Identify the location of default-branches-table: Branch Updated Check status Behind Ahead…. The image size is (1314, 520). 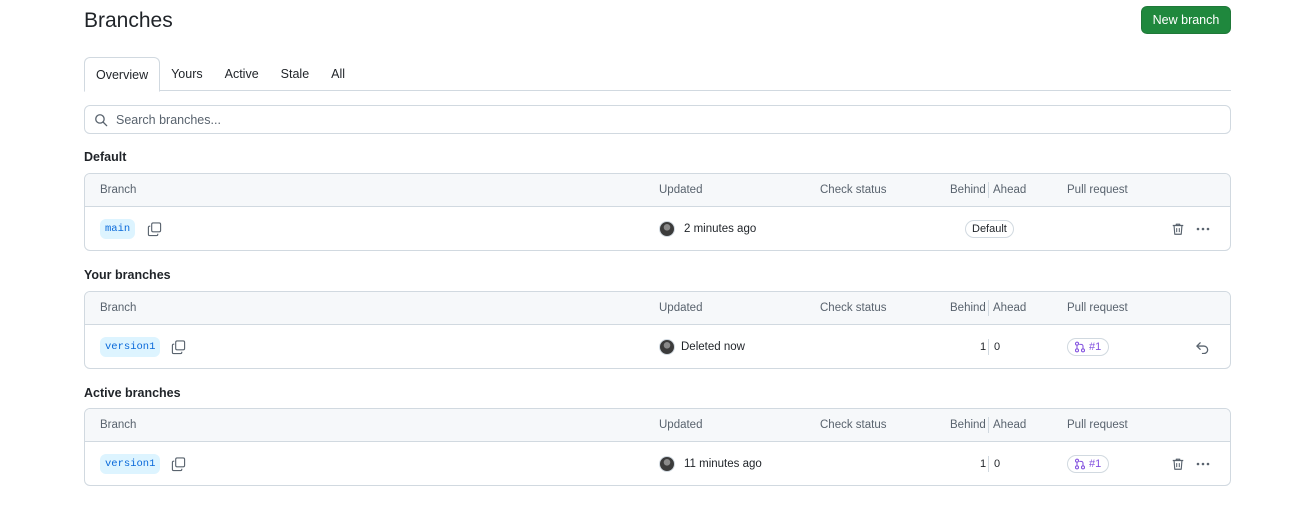
(657, 212).